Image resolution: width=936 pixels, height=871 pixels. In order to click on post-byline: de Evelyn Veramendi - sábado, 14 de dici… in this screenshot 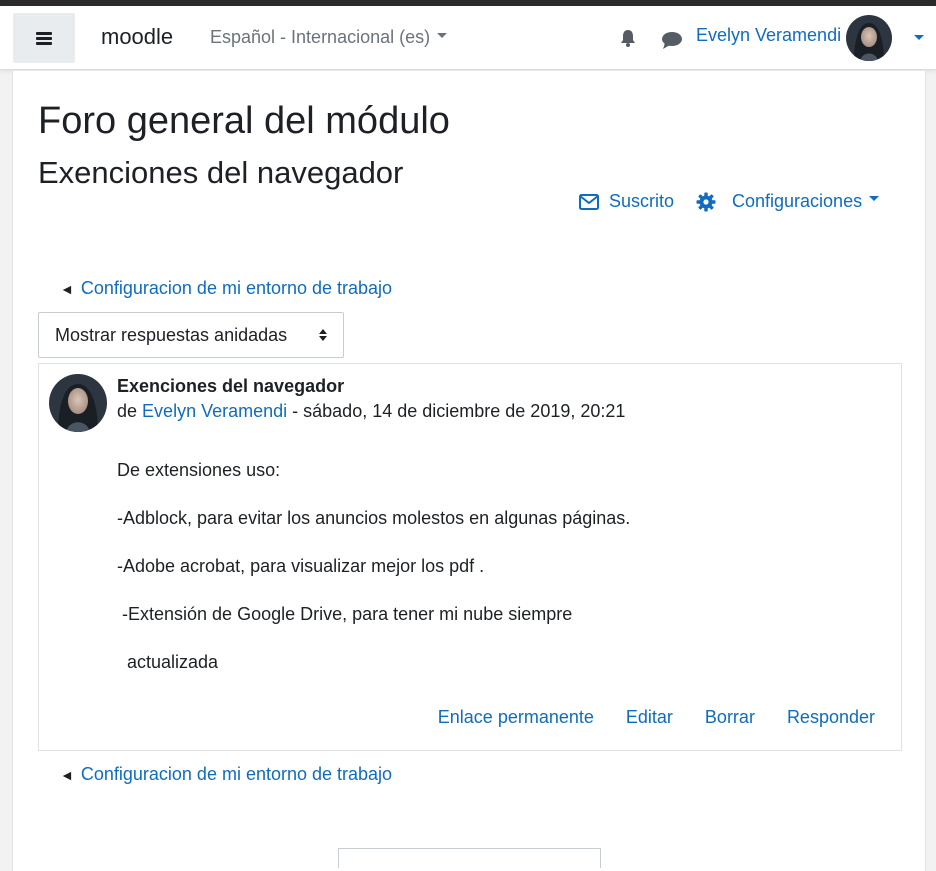, I will do `click(371, 411)`.